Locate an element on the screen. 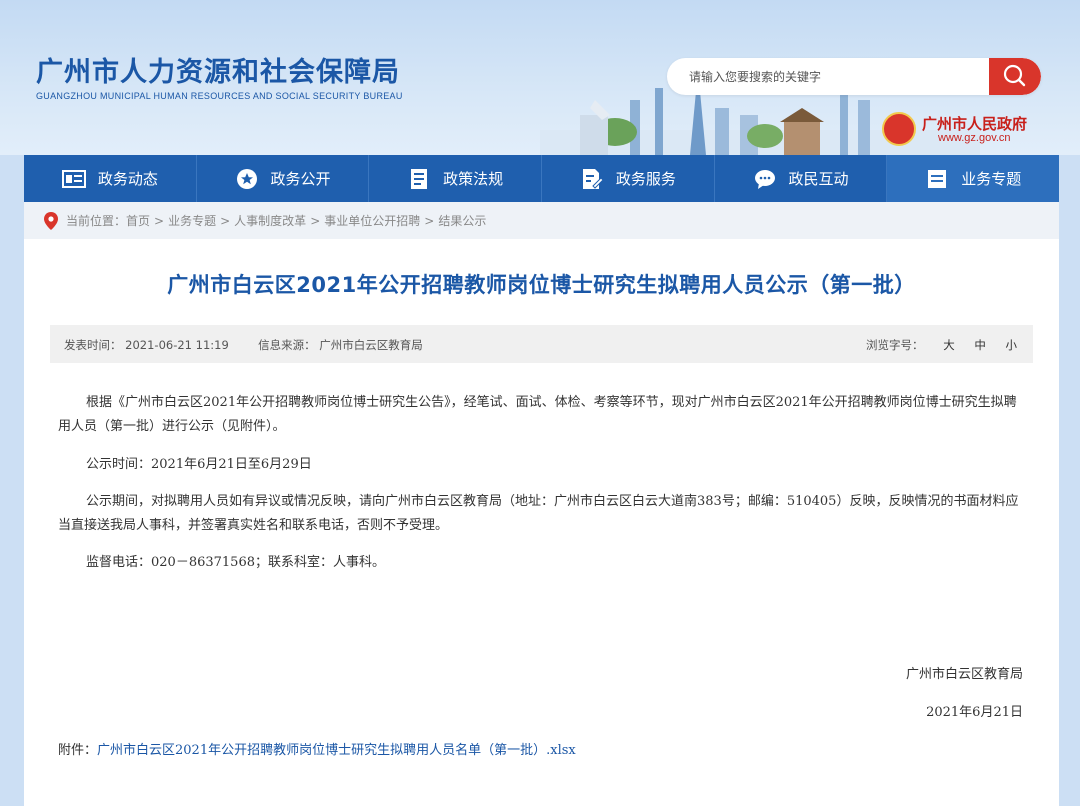  search-input is located at coordinates (839, 76).